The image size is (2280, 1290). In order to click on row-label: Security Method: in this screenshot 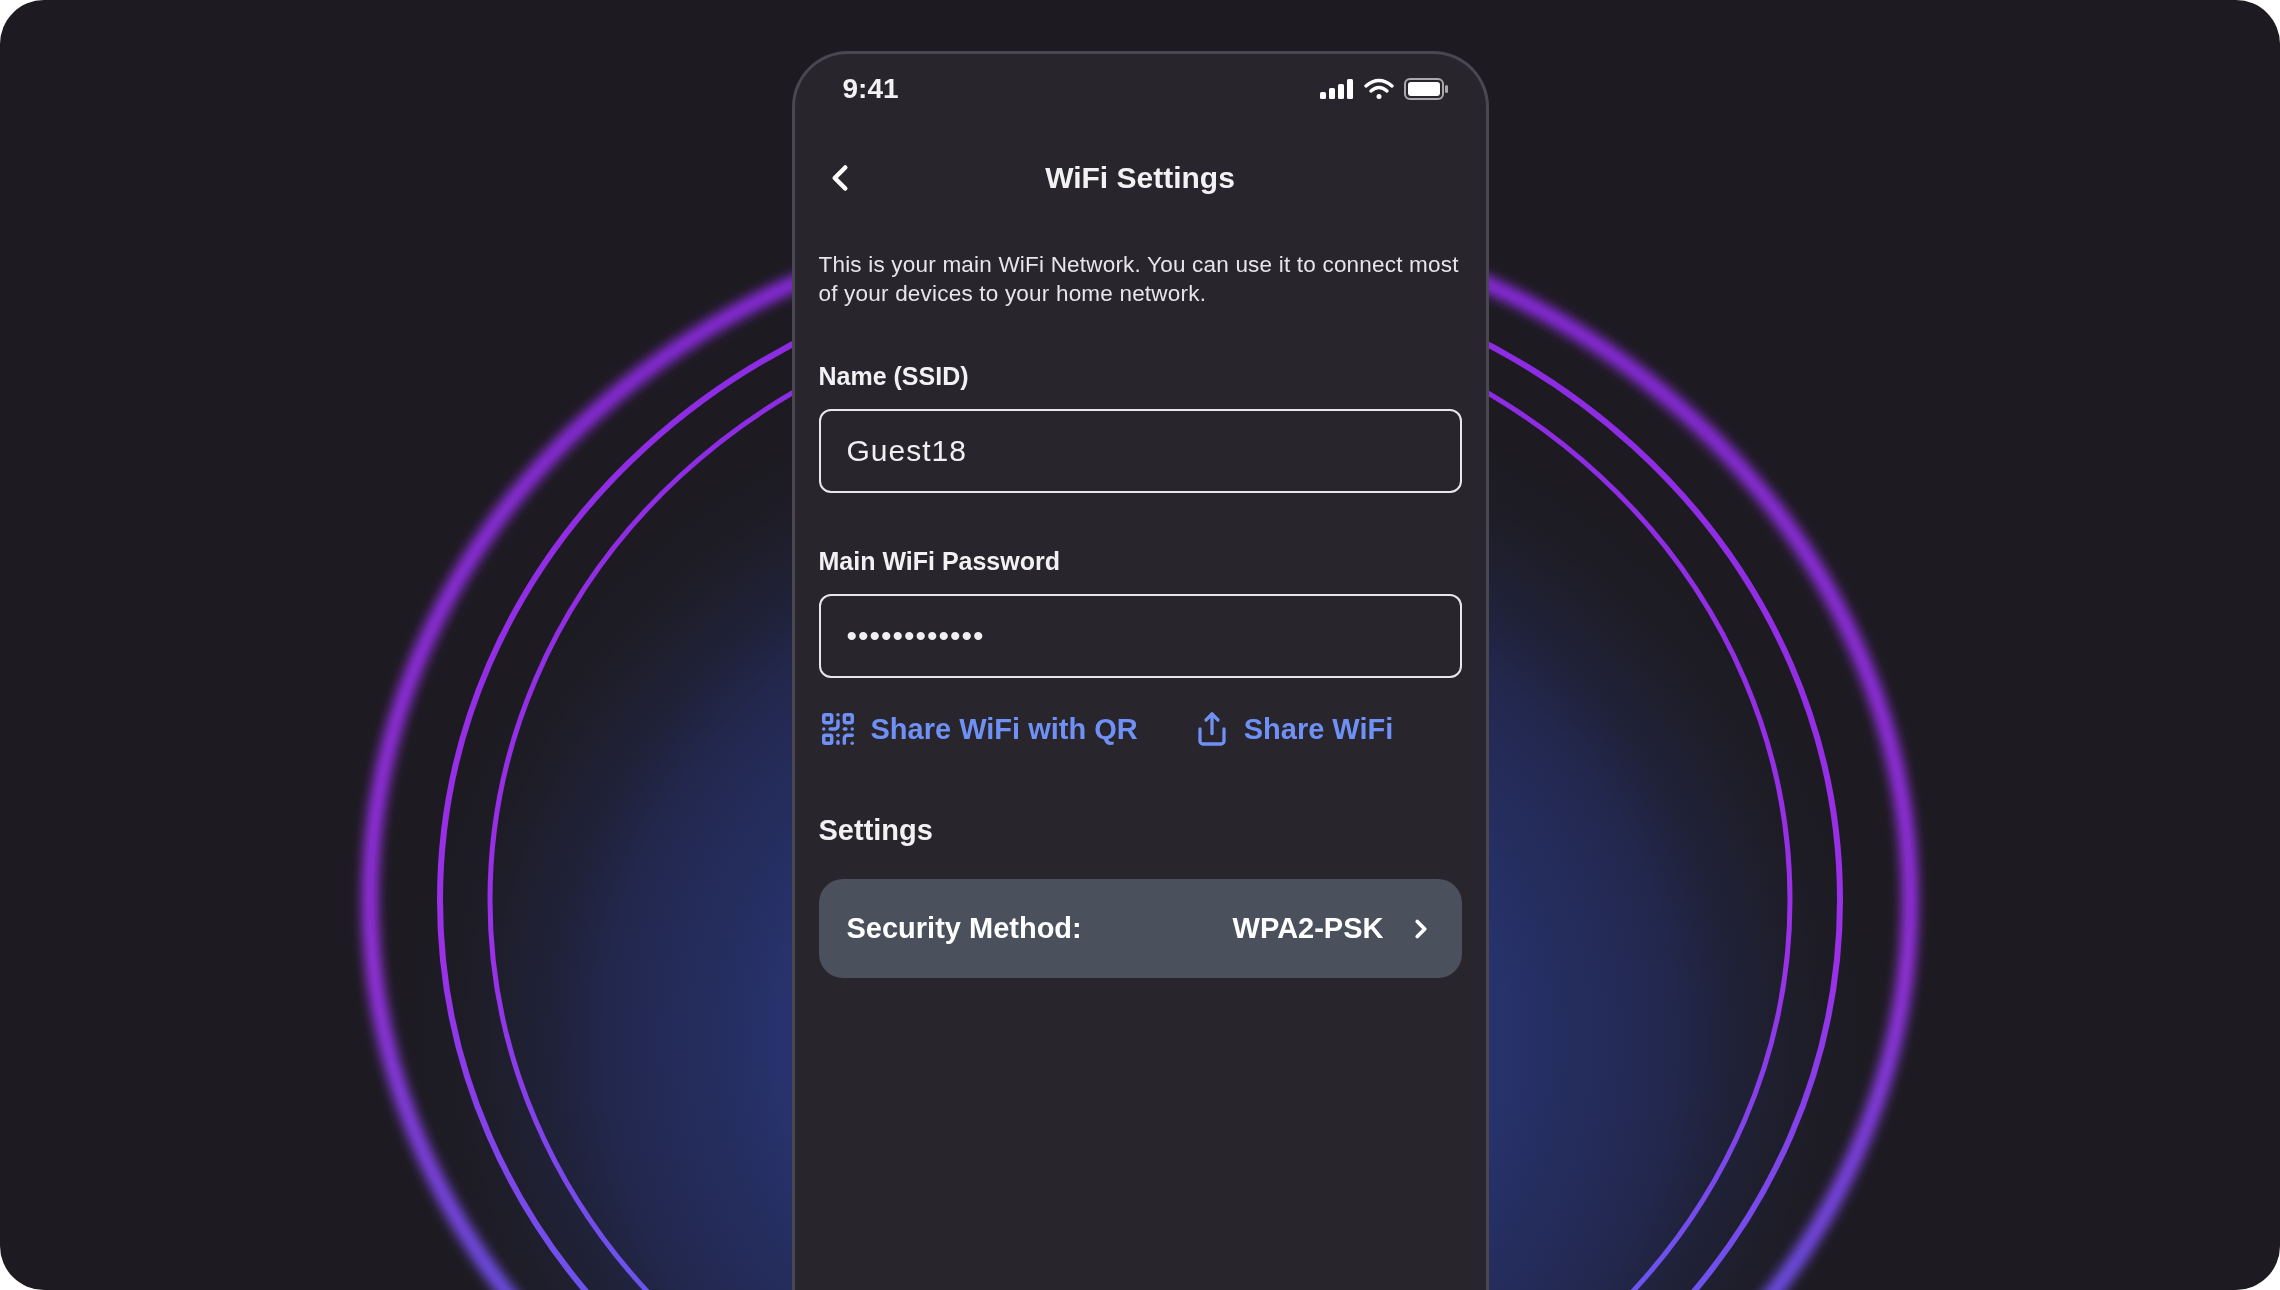, I will do `click(964, 928)`.